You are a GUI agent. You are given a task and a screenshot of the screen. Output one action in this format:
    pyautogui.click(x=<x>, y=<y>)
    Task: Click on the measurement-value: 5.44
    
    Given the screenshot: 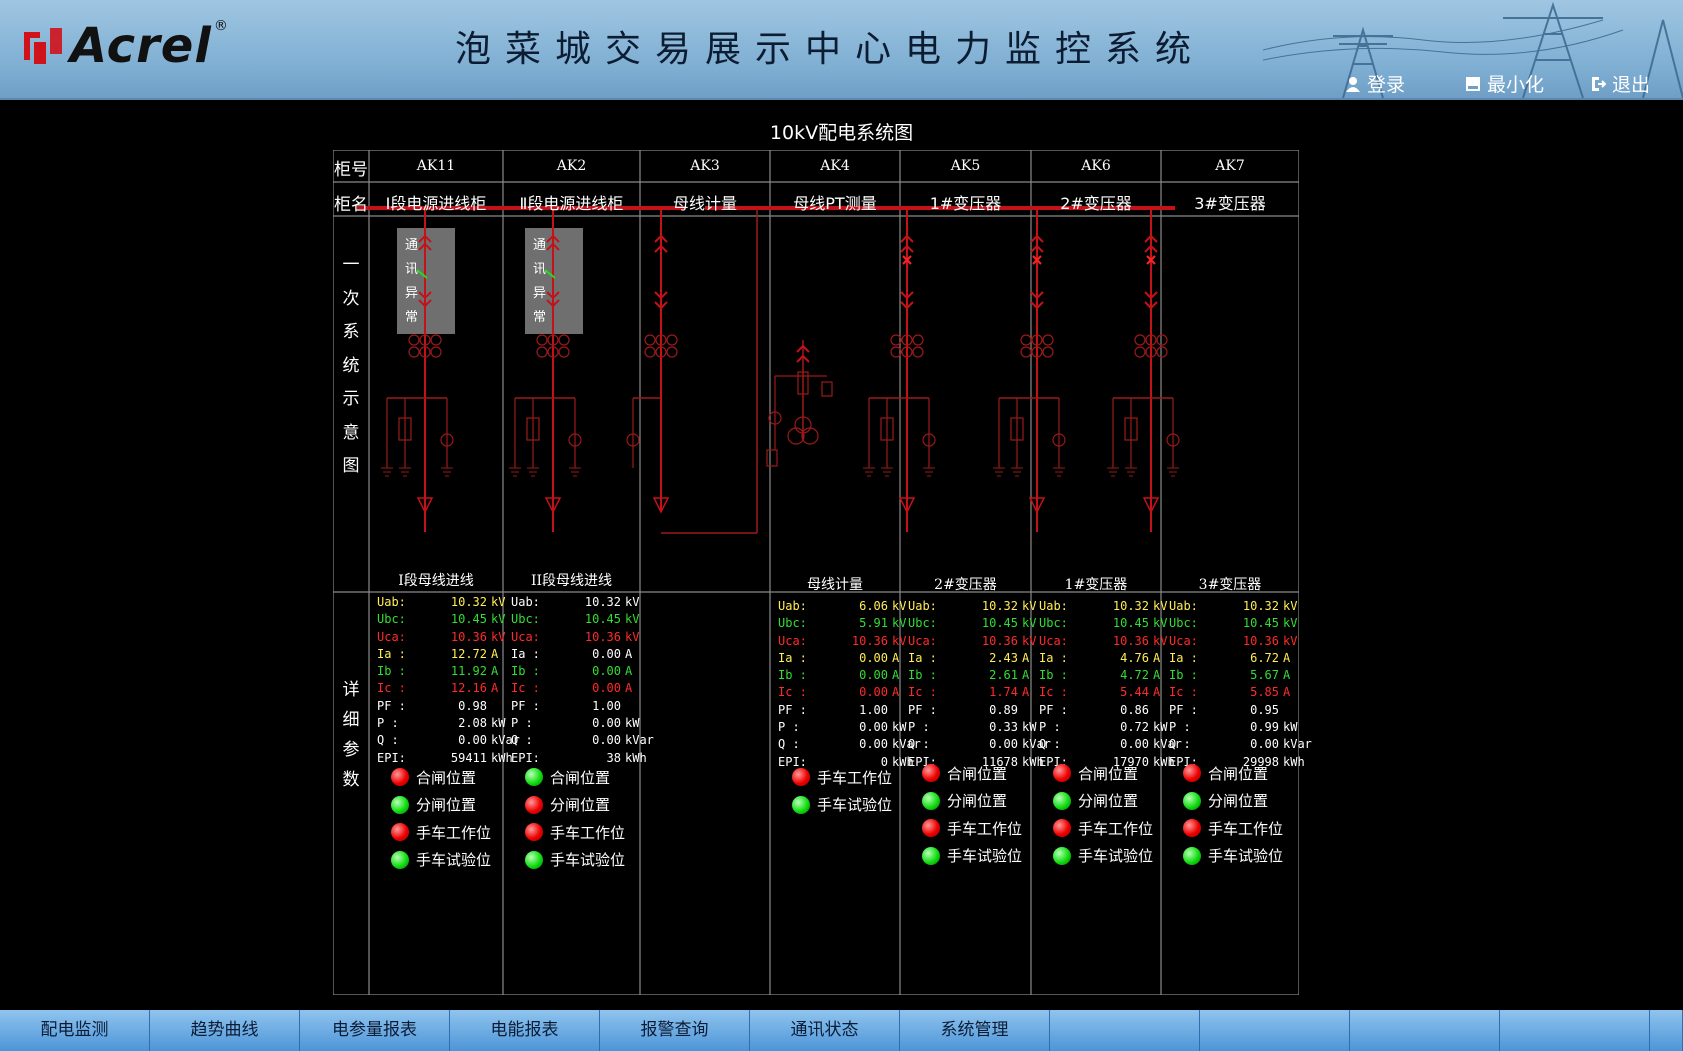 What is the action you would take?
    pyautogui.click(x=1134, y=692)
    